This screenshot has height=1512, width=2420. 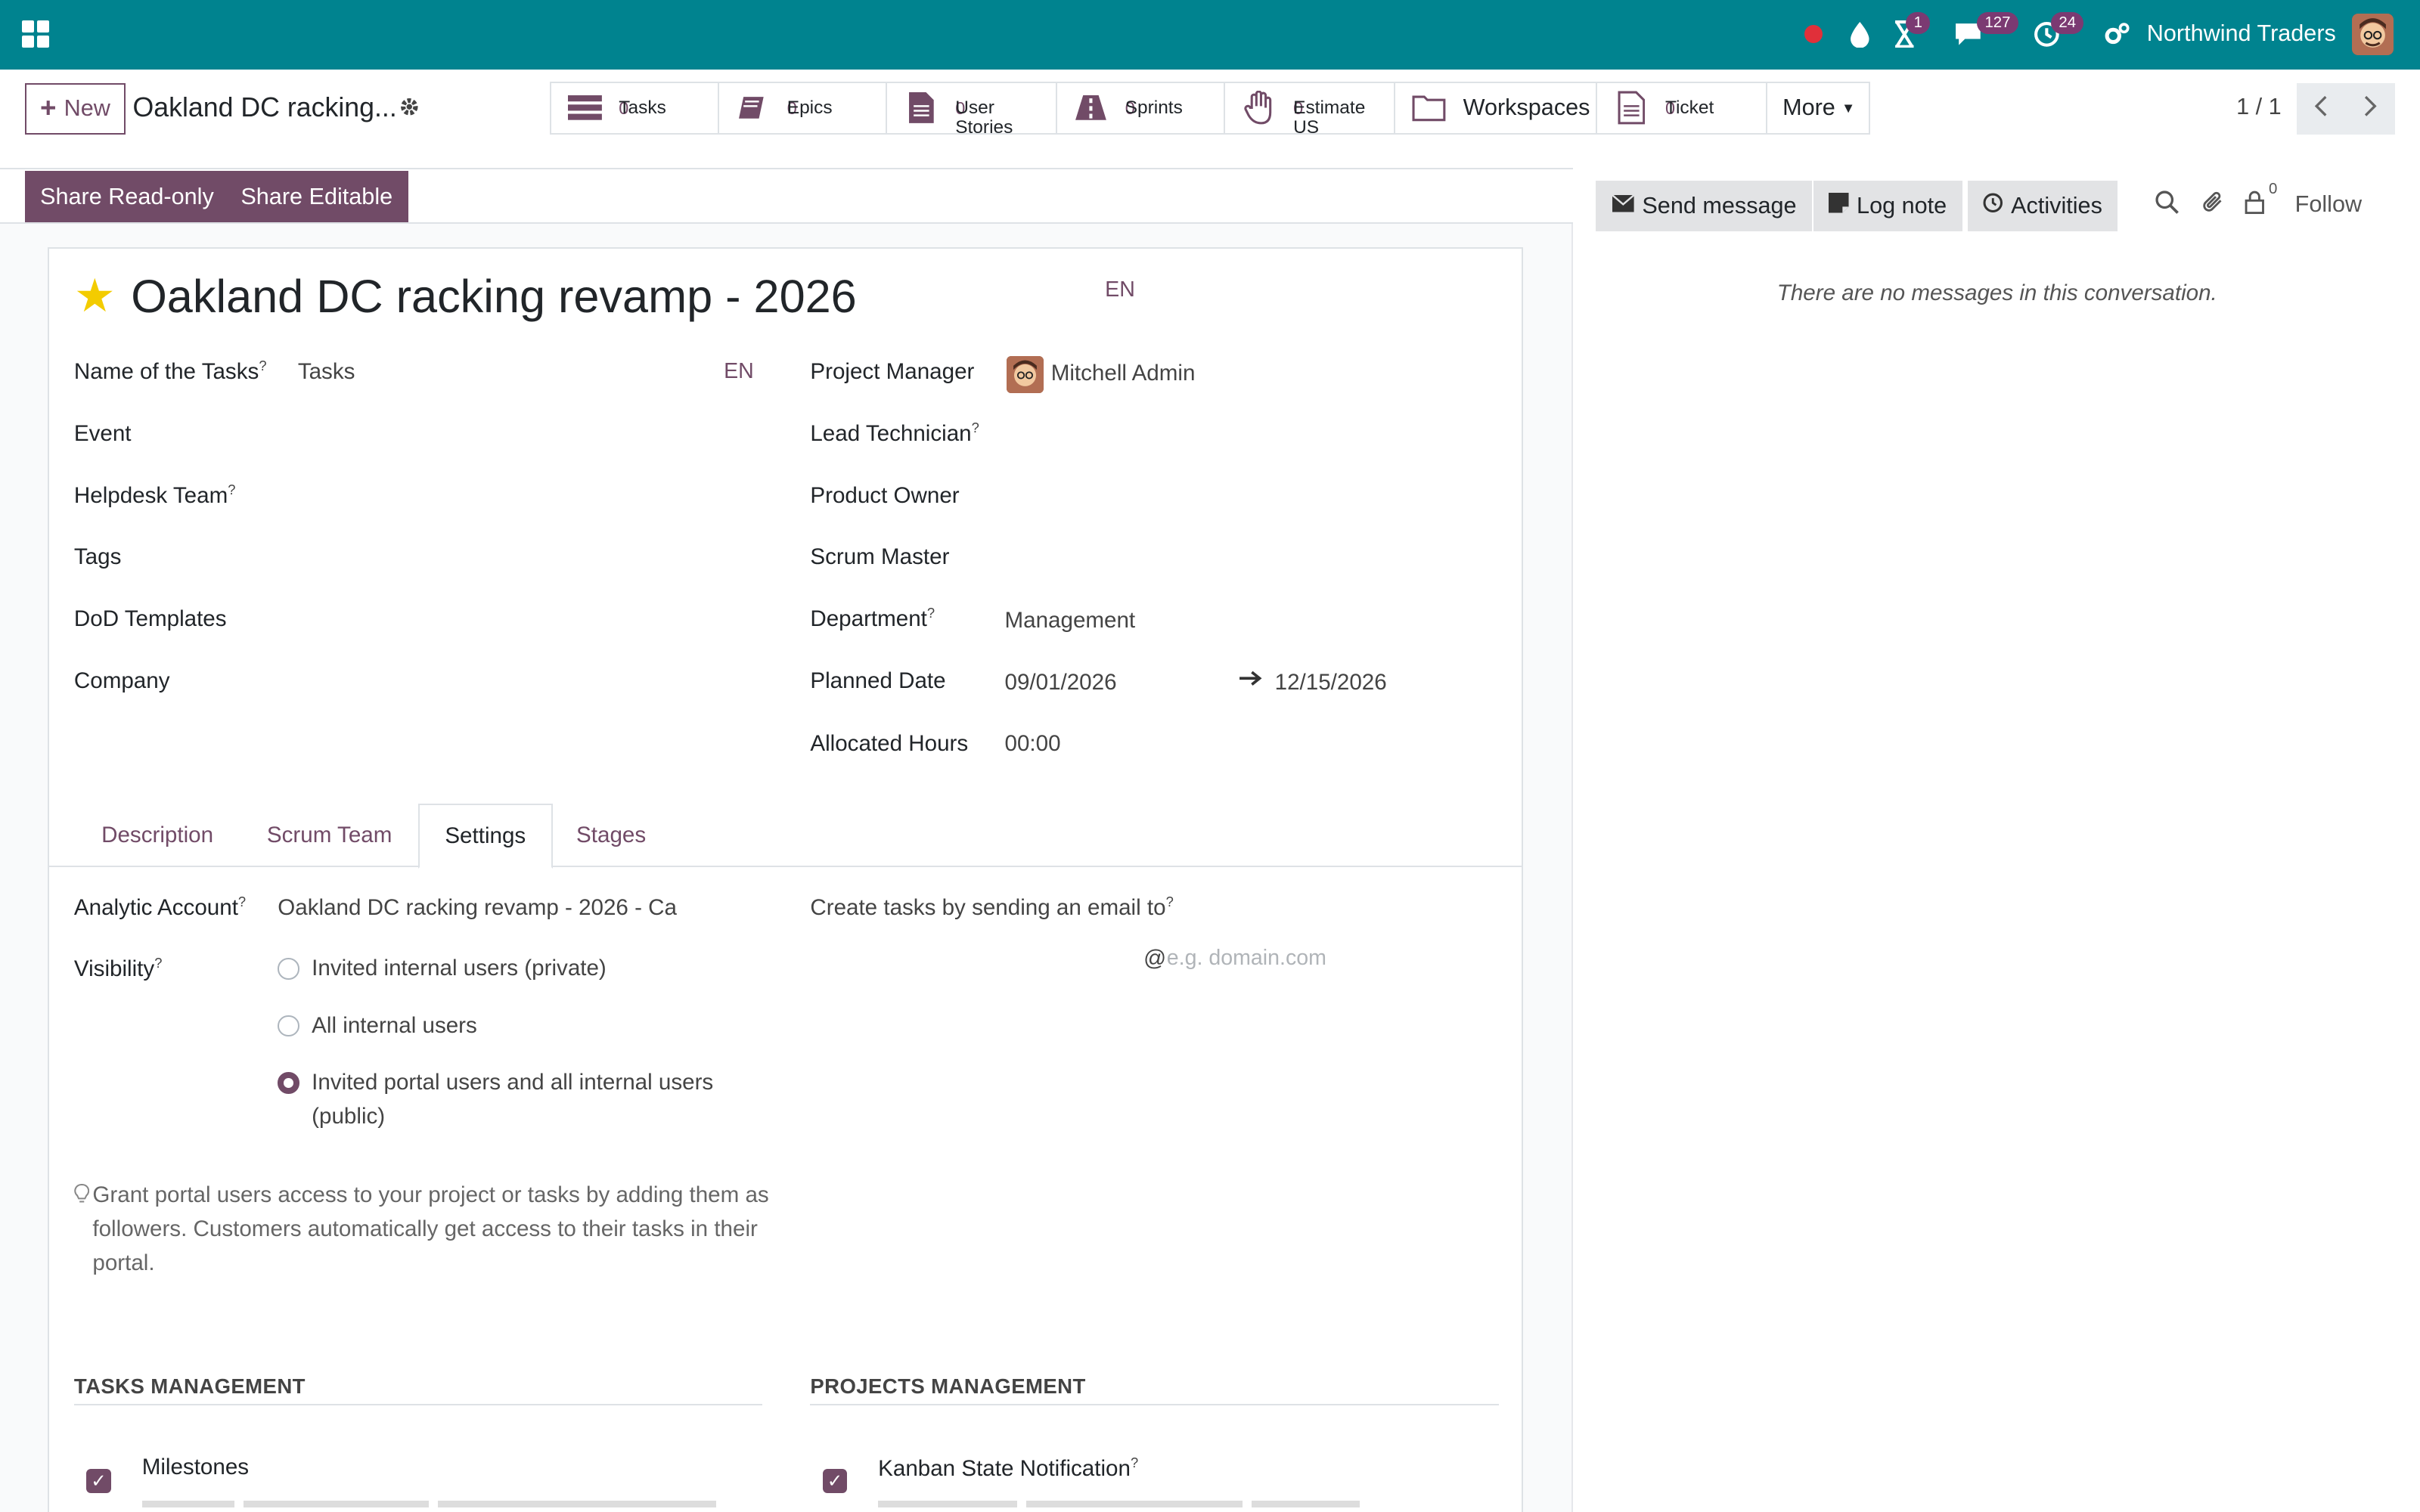 I want to click on pager-previous-button, so click(x=2321, y=109).